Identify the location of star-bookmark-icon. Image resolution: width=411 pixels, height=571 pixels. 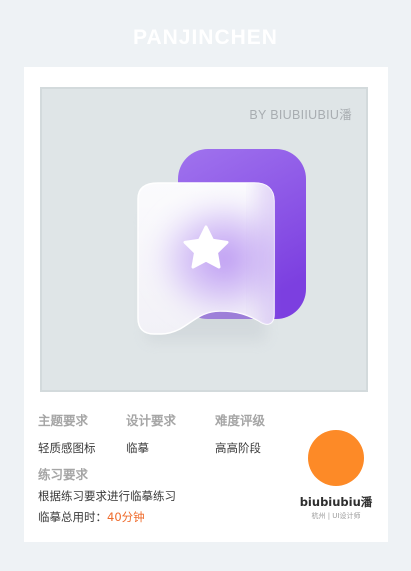
(221, 245).